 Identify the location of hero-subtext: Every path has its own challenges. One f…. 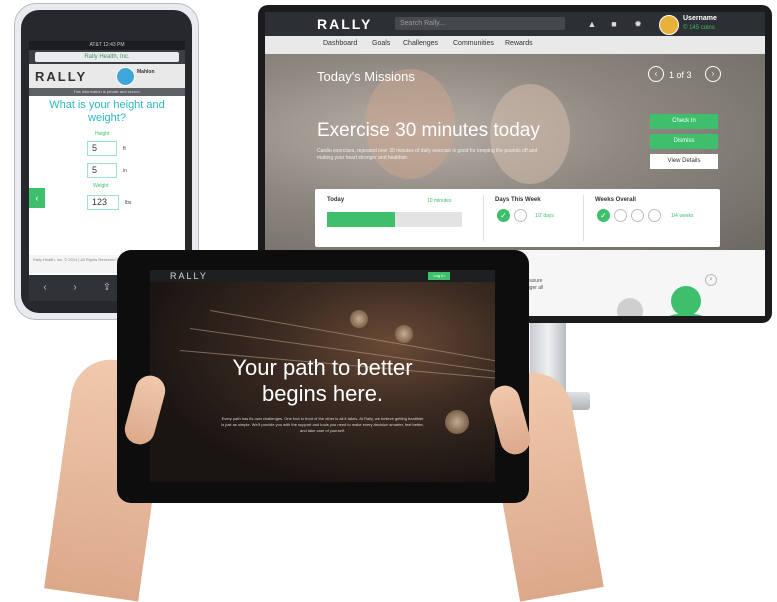
(322, 424).